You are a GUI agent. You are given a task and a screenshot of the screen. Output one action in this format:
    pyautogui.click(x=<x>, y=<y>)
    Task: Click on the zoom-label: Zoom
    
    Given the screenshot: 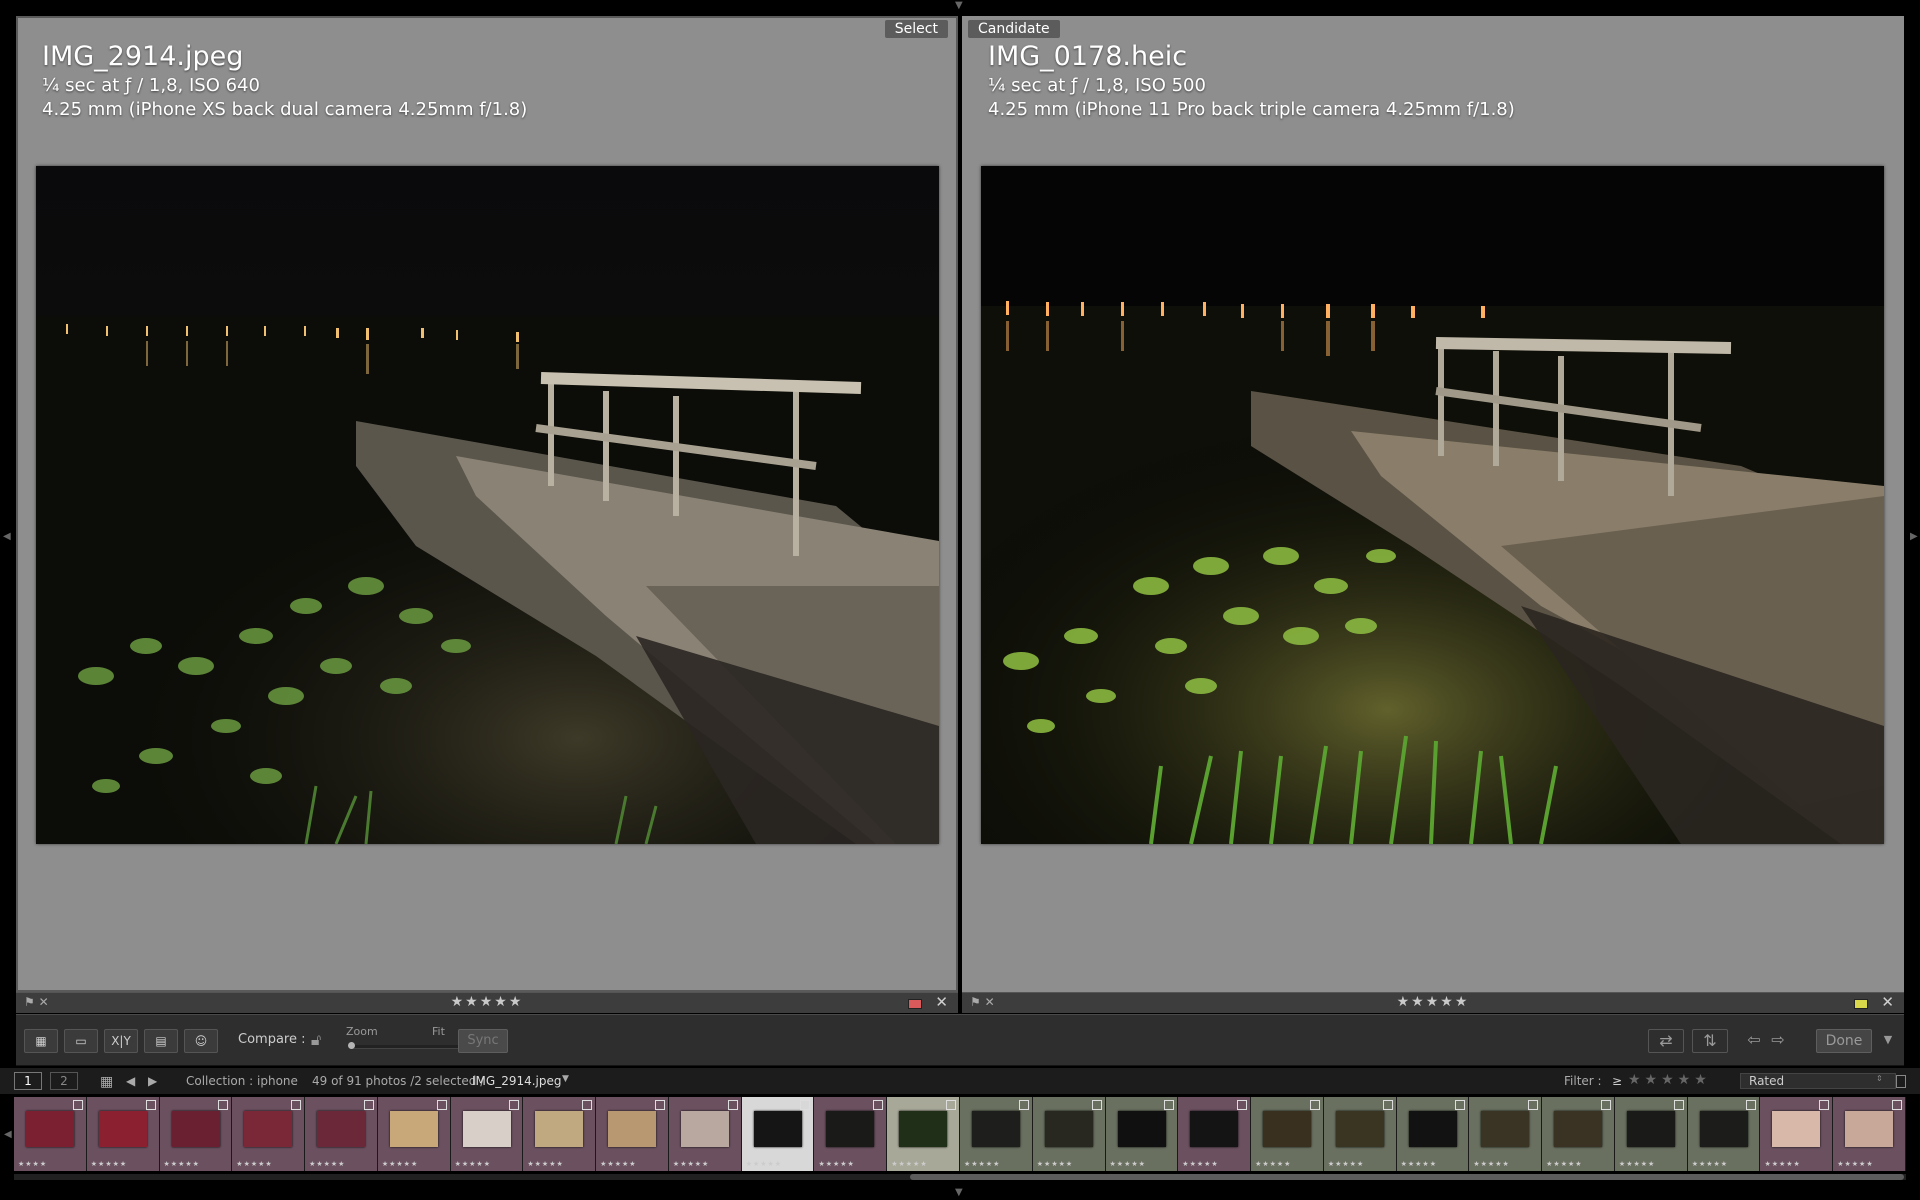 What is the action you would take?
    pyautogui.click(x=362, y=1031)
    